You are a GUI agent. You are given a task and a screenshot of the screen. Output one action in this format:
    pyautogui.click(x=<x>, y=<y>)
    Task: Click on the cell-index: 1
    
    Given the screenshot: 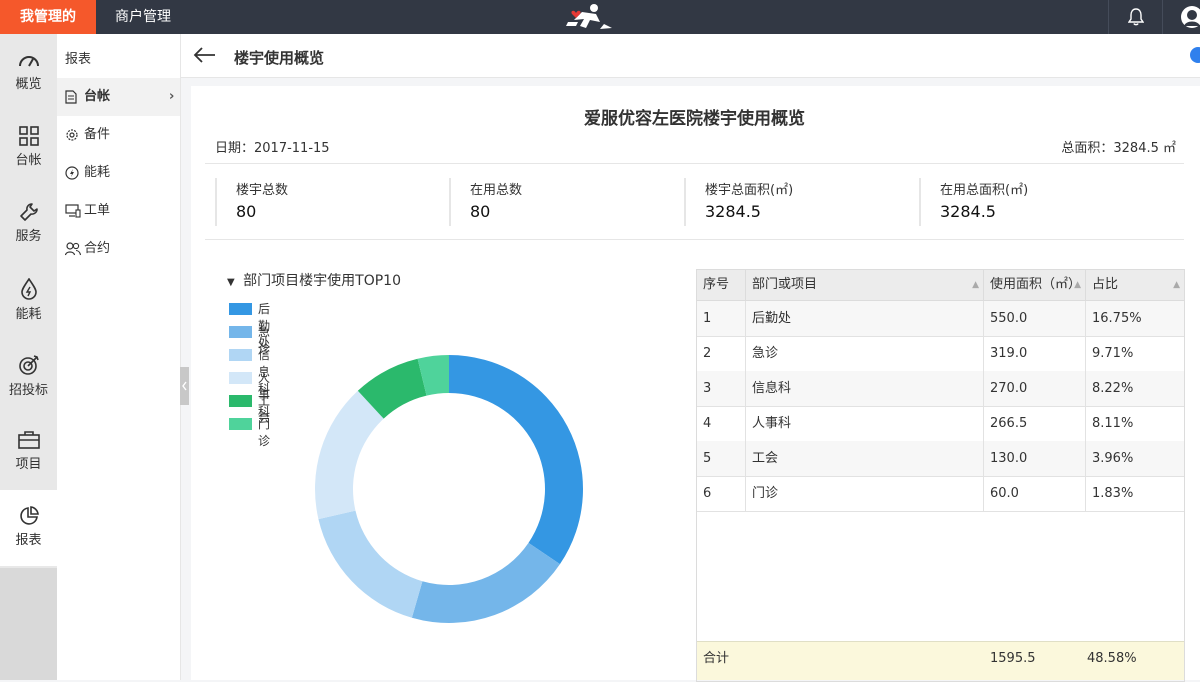 What is the action you would take?
    pyautogui.click(x=721, y=318)
    